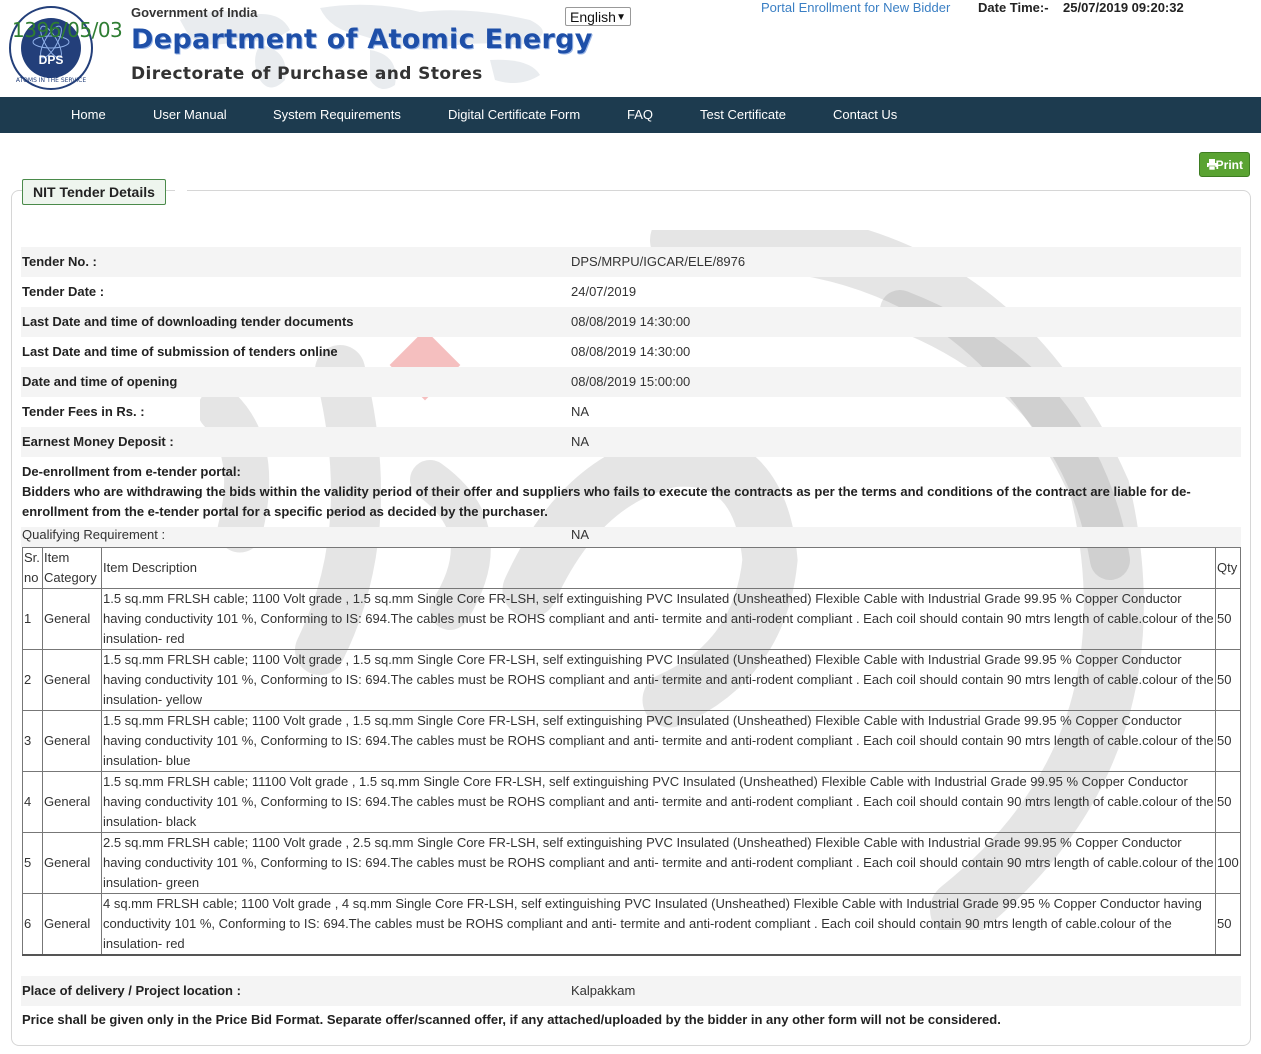  What do you see at coordinates (604, 291) in the screenshot?
I see `detail-value: 24/07/2019` at bounding box center [604, 291].